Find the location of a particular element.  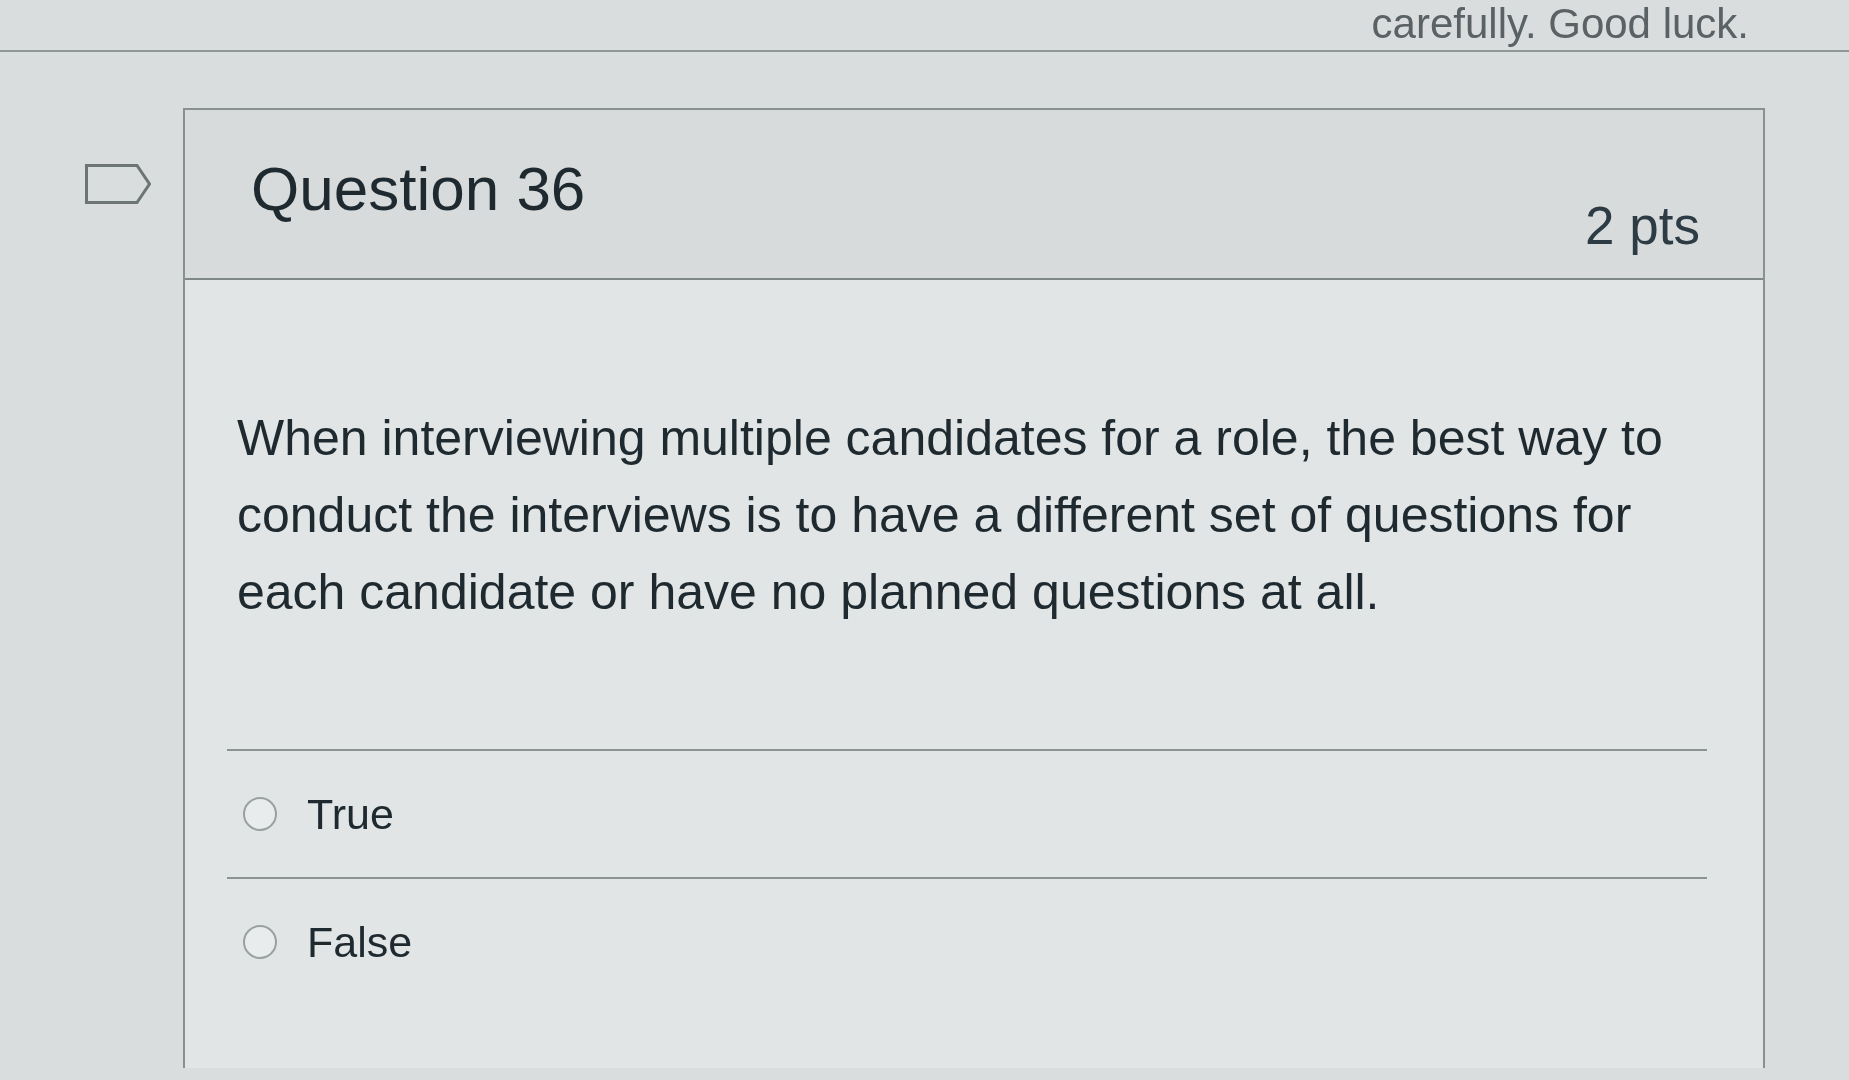

flag-icon is located at coordinates (118, 184).